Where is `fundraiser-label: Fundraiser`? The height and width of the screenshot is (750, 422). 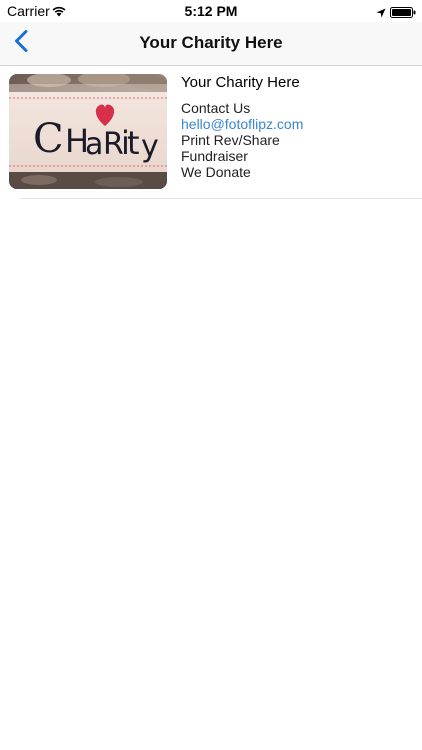
fundraiser-label: Fundraiser is located at coordinates (214, 156).